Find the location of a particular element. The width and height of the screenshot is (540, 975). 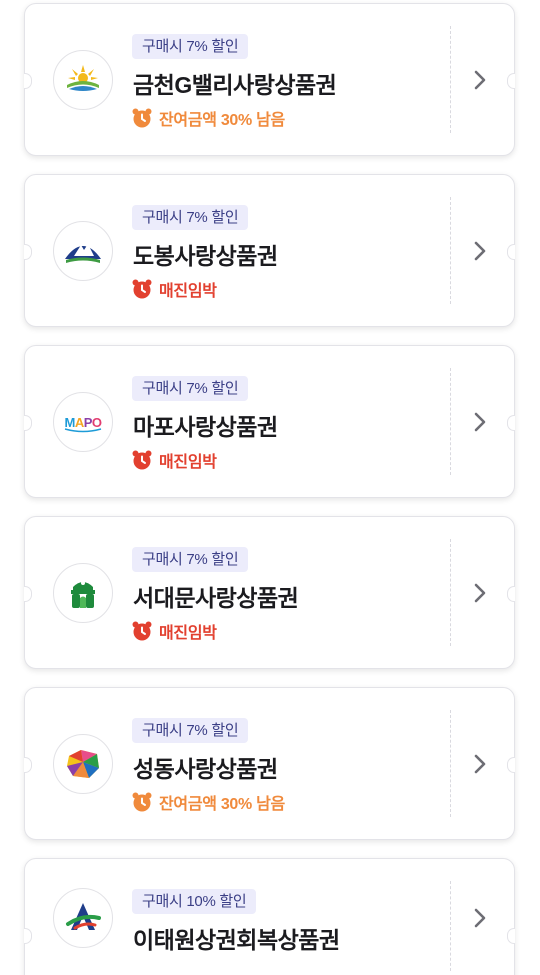

voucher-title: 금천G밸리사랑상품권 is located at coordinates (235, 85).